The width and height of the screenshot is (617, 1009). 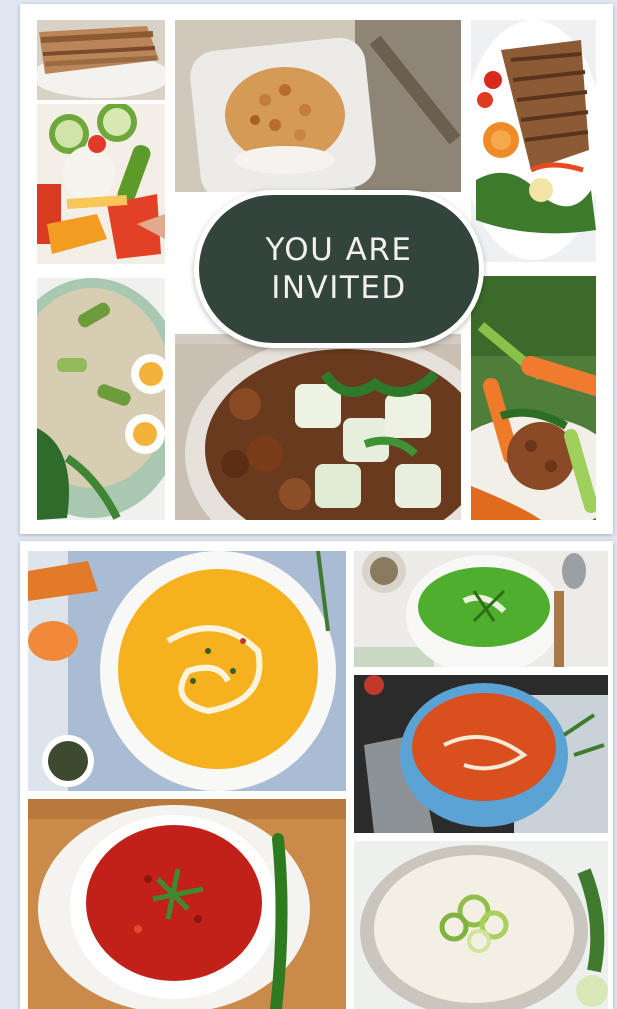 I want to click on tomato-soup-photo, so click(x=481, y=754).